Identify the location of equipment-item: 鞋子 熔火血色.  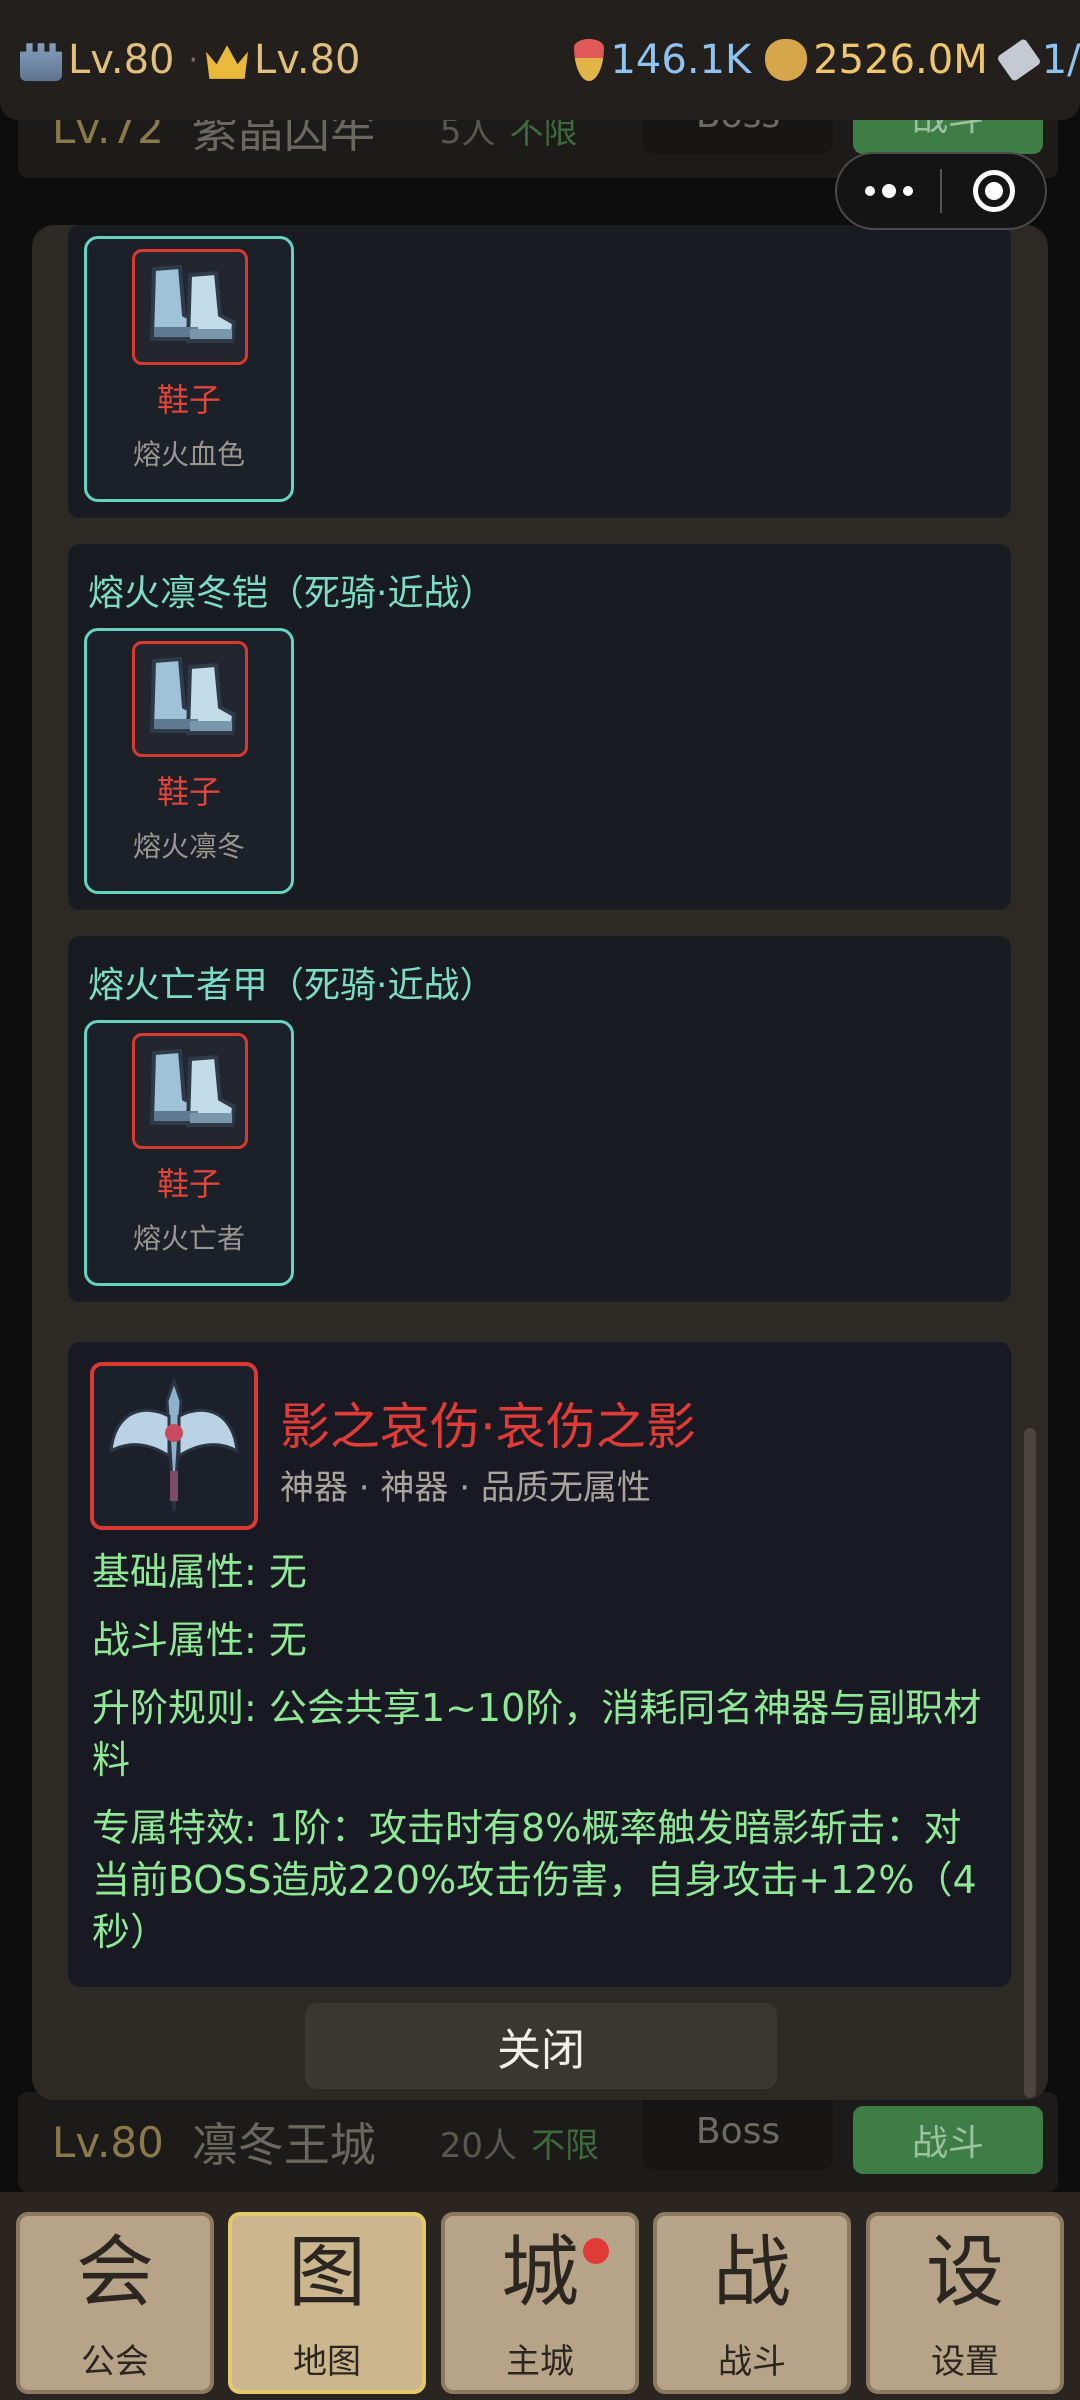
(189, 369).